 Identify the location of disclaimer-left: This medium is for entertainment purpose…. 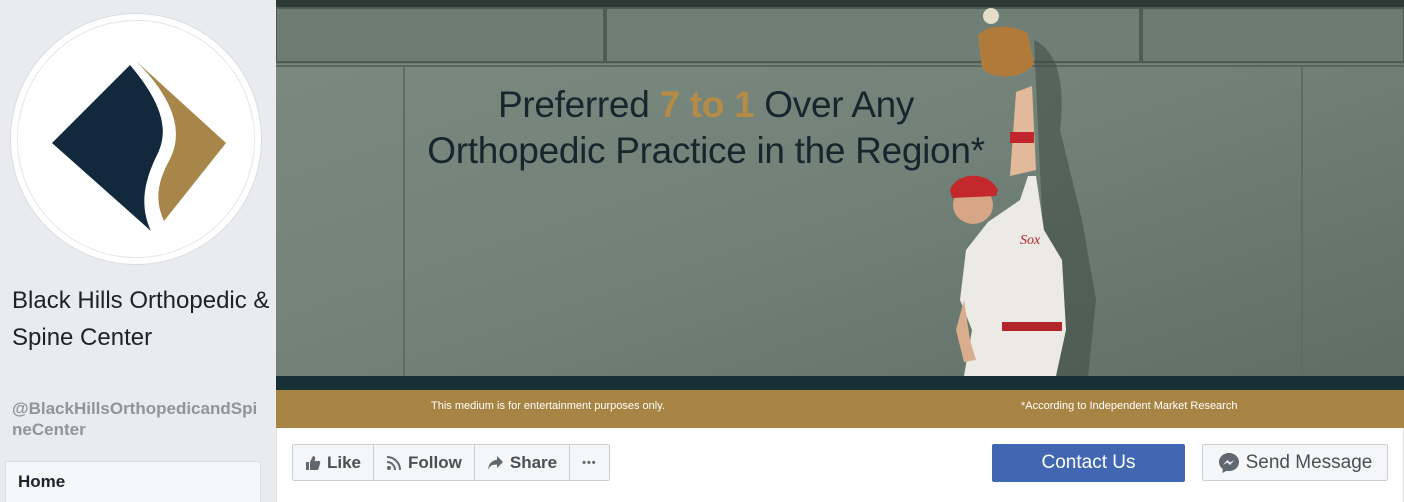
(548, 406).